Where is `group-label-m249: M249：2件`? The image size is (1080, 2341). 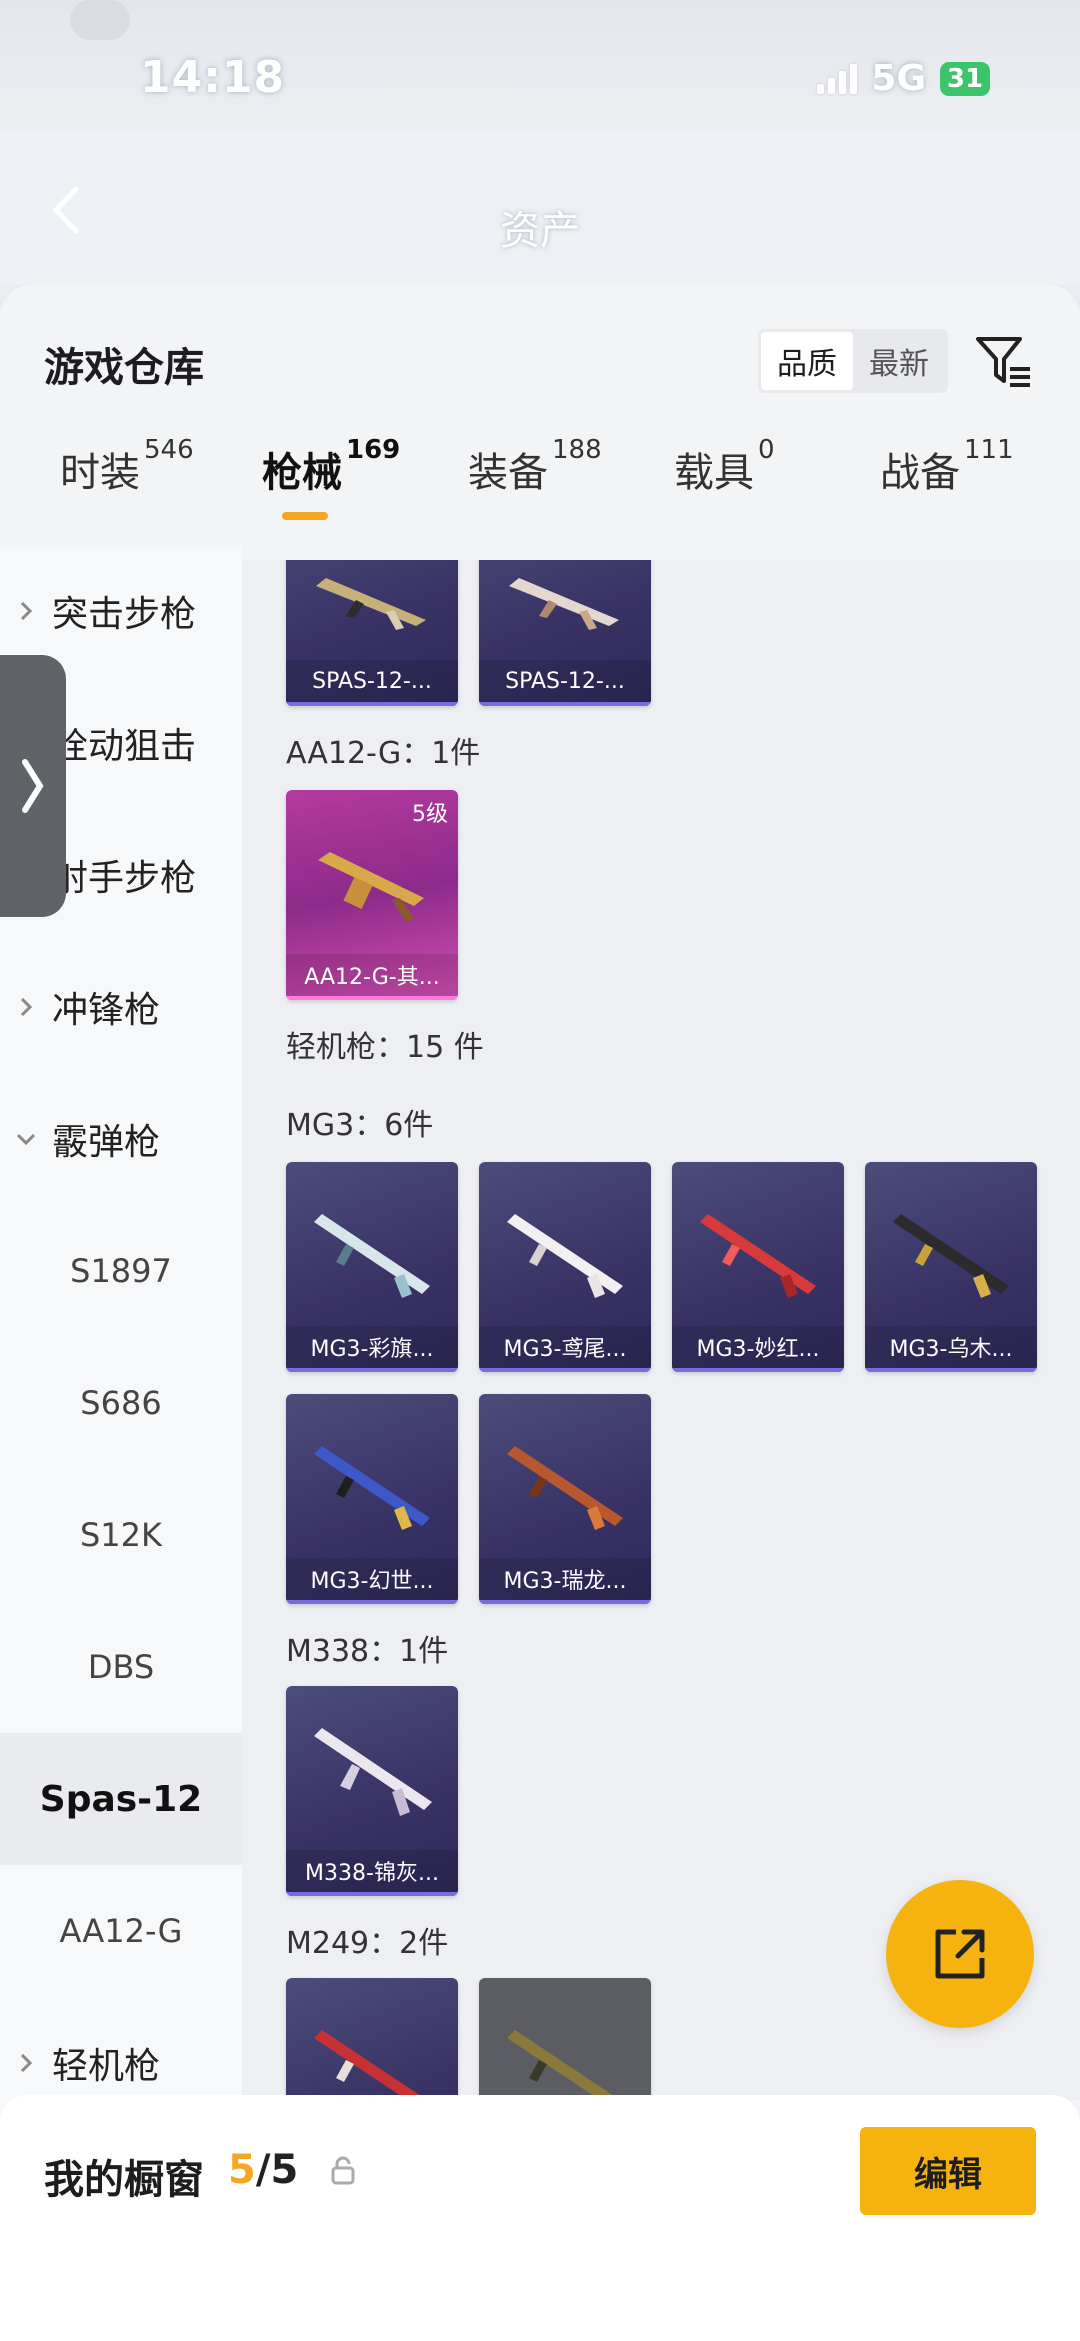
group-label-m249: M249：2件 is located at coordinates (367, 1943).